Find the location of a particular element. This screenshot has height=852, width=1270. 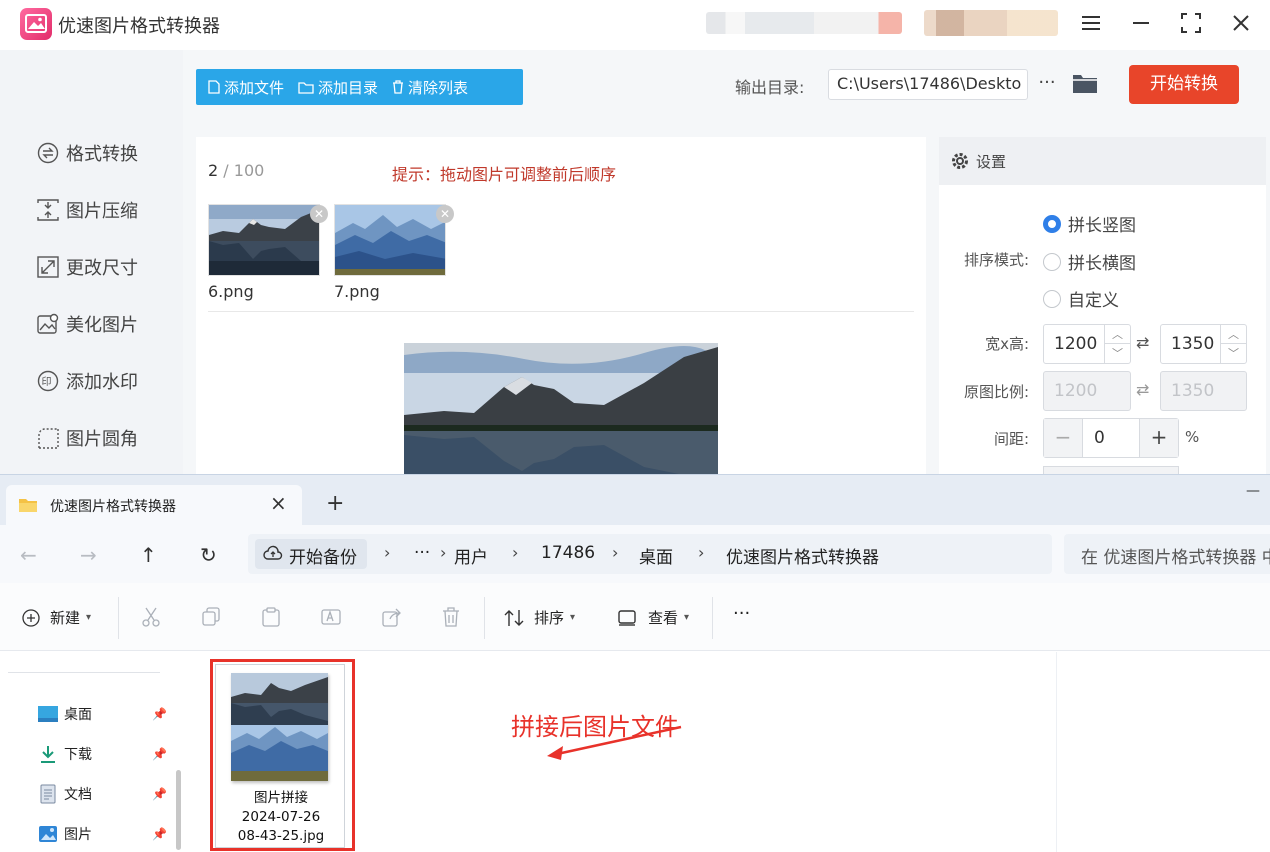

settings-header: 设置 is located at coordinates (1102, 161).